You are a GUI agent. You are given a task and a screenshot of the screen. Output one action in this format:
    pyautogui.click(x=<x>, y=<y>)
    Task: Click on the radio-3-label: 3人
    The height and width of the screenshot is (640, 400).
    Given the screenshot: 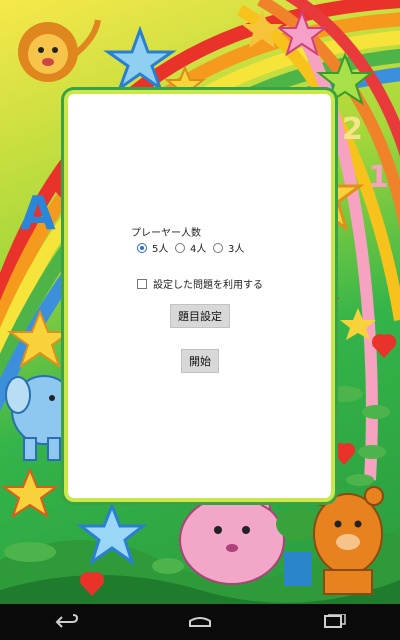 What is the action you would take?
    pyautogui.click(x=236, y=249)
    